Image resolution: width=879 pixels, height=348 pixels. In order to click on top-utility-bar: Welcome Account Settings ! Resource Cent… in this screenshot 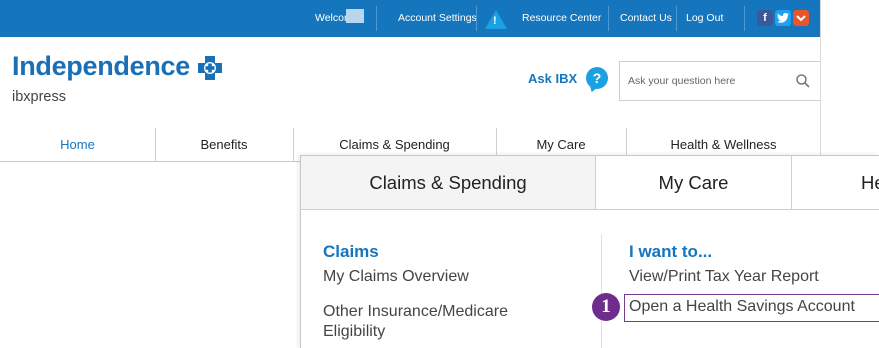, I will do `click(410, 18)`.